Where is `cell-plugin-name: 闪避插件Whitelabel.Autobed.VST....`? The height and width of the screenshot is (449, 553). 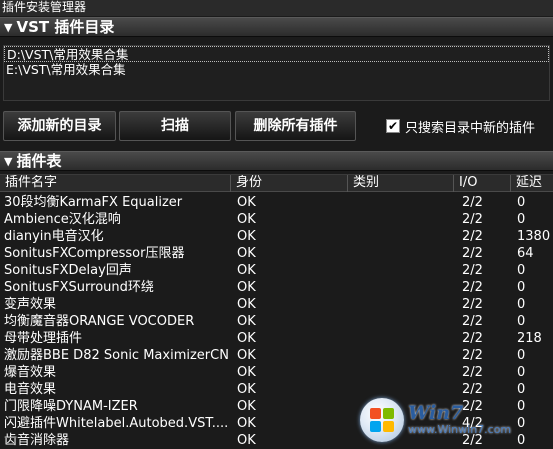 cell-plugin-name: 闪避插件Whitelabel.Autobed.VST.... is located at coordinates (116, 423).